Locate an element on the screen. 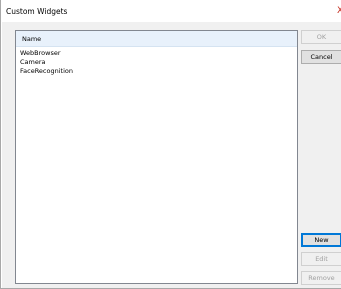 The height and width of the screenshot is (289, 341). name-column-header: Name is located at coordinates (32, 39).